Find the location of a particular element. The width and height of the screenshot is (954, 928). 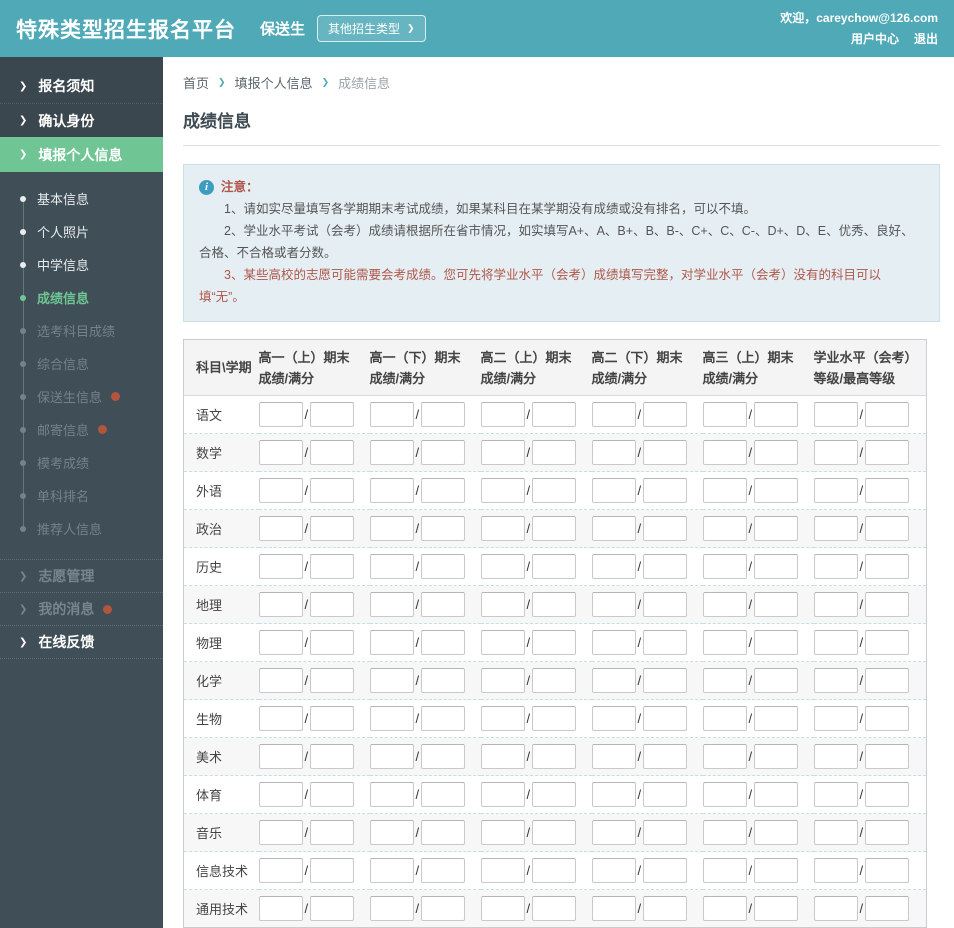

logout-link: 退出 is located at coordinates (926, 39).